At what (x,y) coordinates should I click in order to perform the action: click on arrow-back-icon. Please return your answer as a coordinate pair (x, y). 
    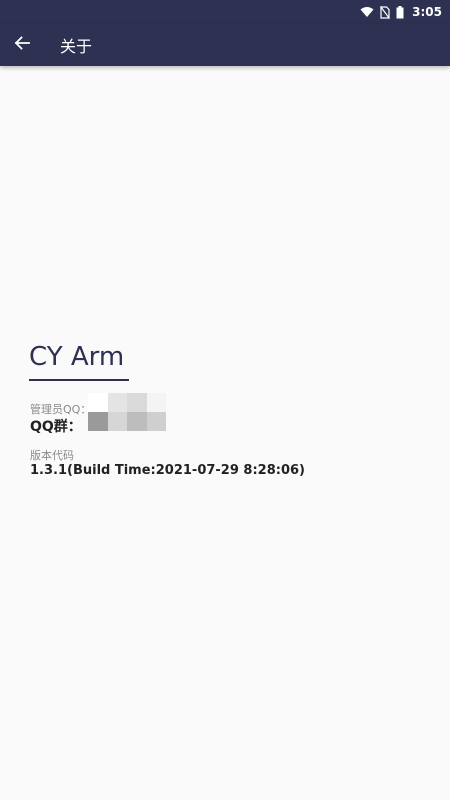
    Looking at the image, I should click on (22, 45).